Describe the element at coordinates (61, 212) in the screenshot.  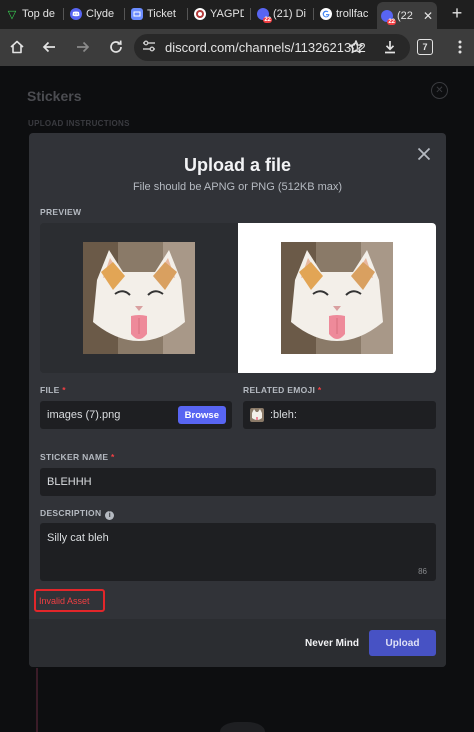
I see `preview-label: PREVIEW` at that location.